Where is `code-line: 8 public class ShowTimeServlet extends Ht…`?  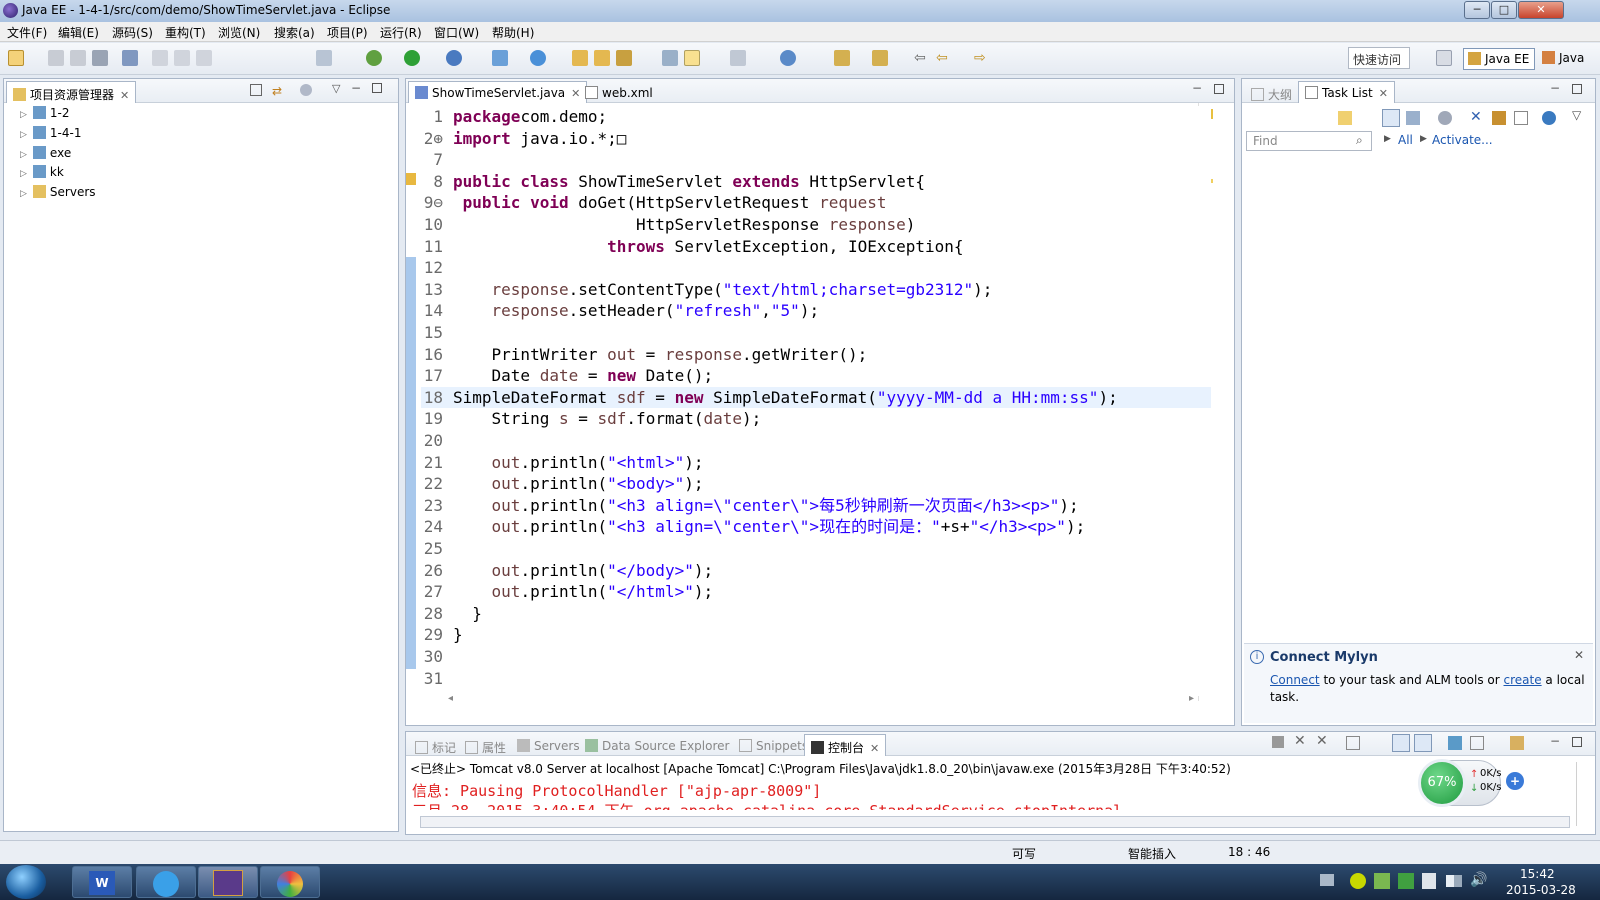
code-line: 8 public class ShowTimeServlet extends Ht… is located at coordinates (816, 182).